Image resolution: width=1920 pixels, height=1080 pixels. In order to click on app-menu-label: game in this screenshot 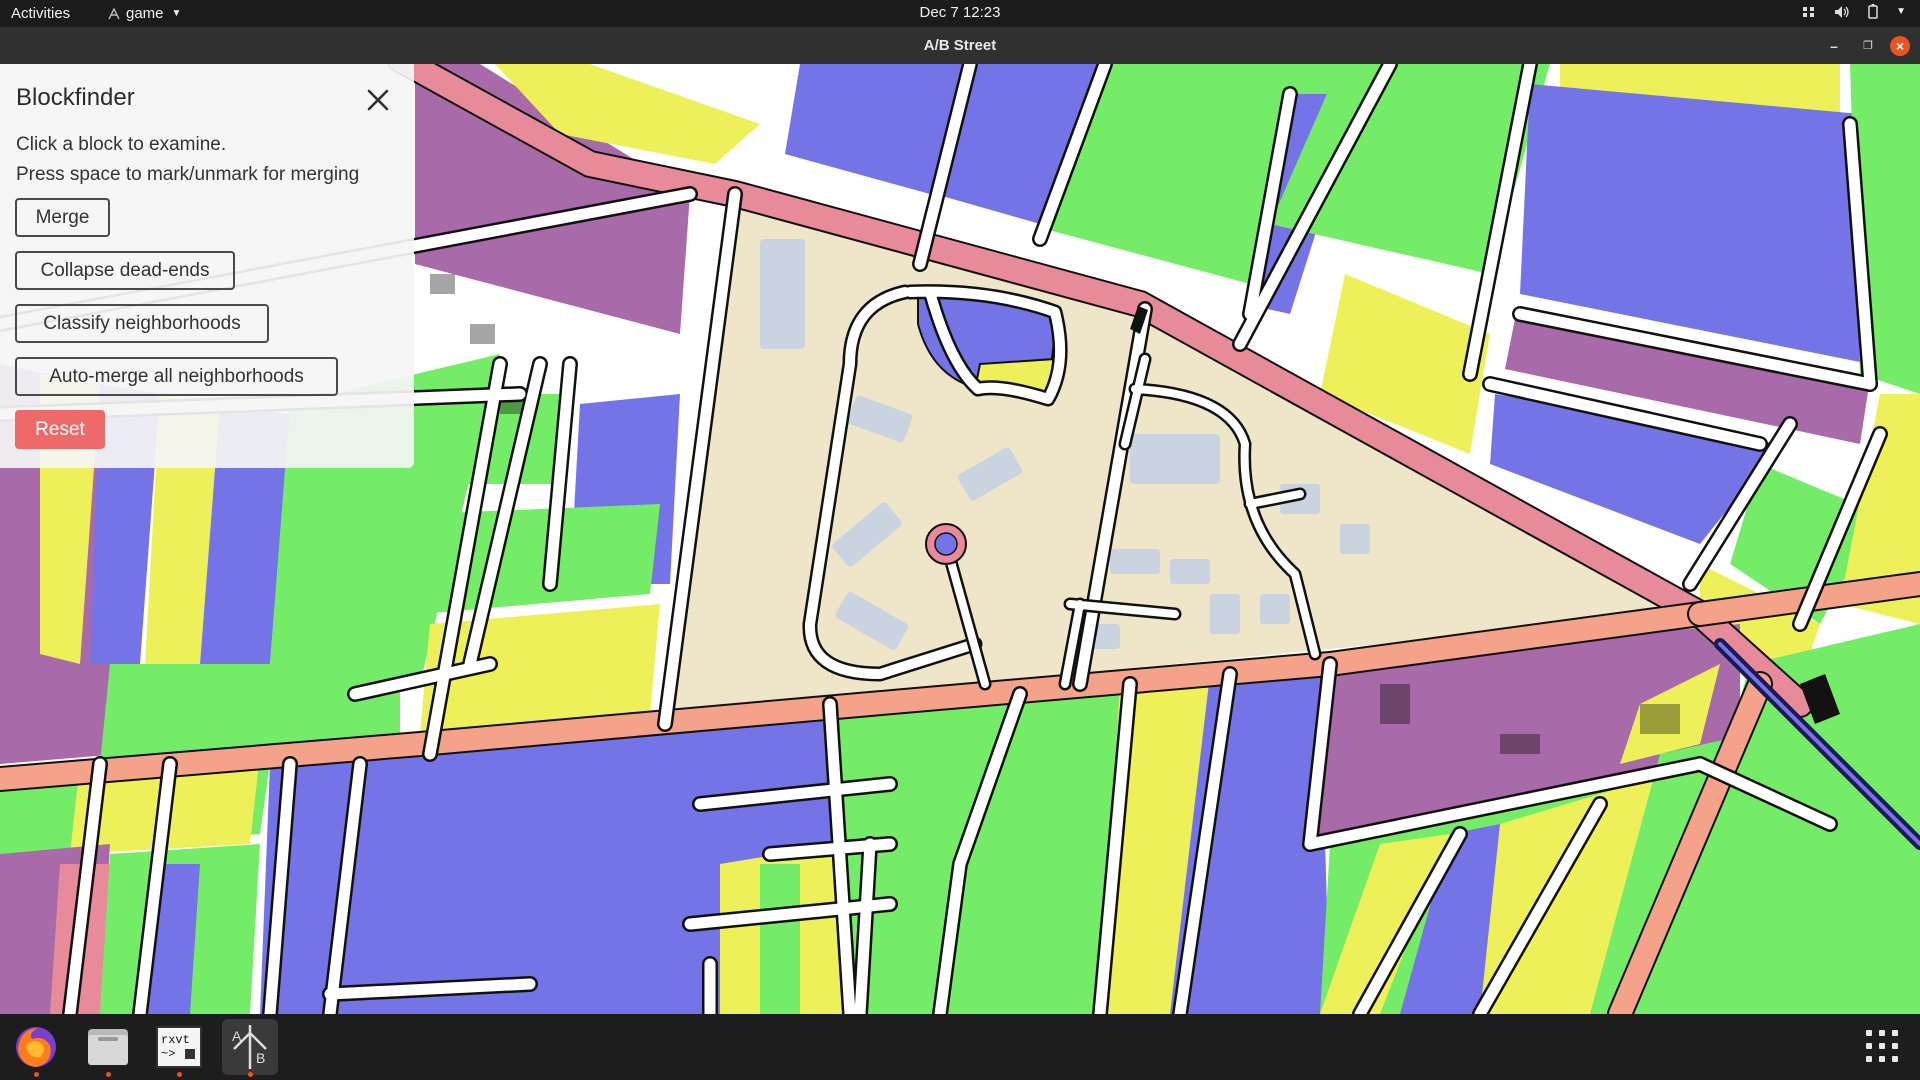, I will do `click(145, 13)`.